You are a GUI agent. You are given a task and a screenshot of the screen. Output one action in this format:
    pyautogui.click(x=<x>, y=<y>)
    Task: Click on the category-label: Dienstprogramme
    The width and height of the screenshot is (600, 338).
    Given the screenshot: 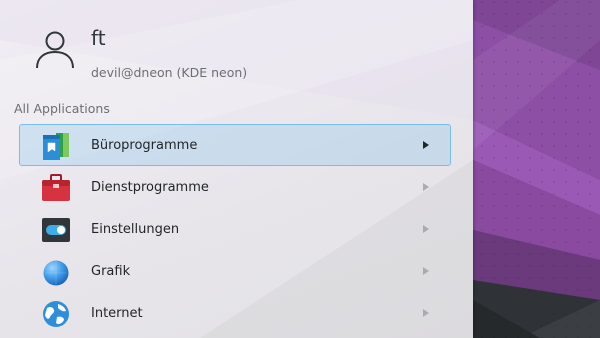 What is the action you would take?
    pyautogui.click(x=150, y=187)
    